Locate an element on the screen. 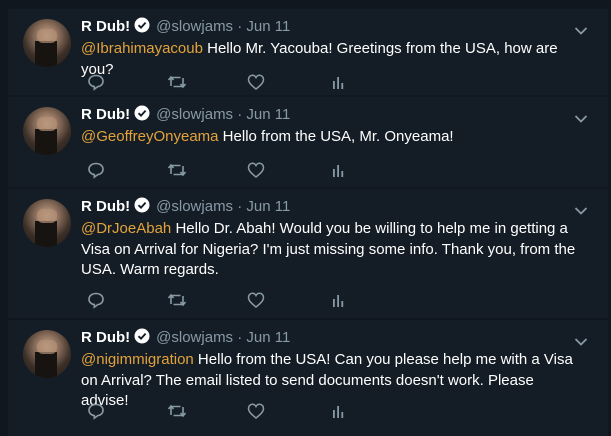  mention-link: @nigimmigration is located at coordinates (137, 359).